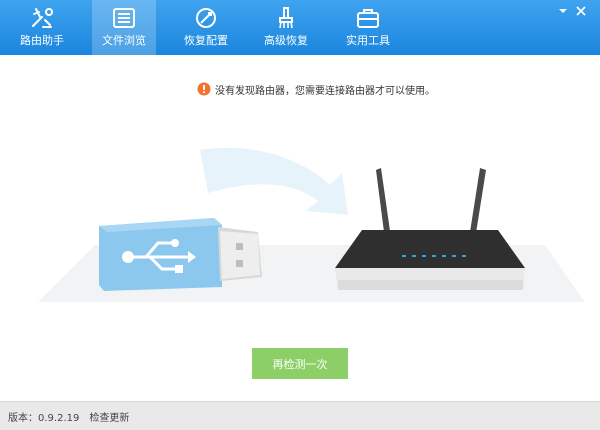 The image size is (600, 430). I want to click on minimize-icon, so click(563, 11).